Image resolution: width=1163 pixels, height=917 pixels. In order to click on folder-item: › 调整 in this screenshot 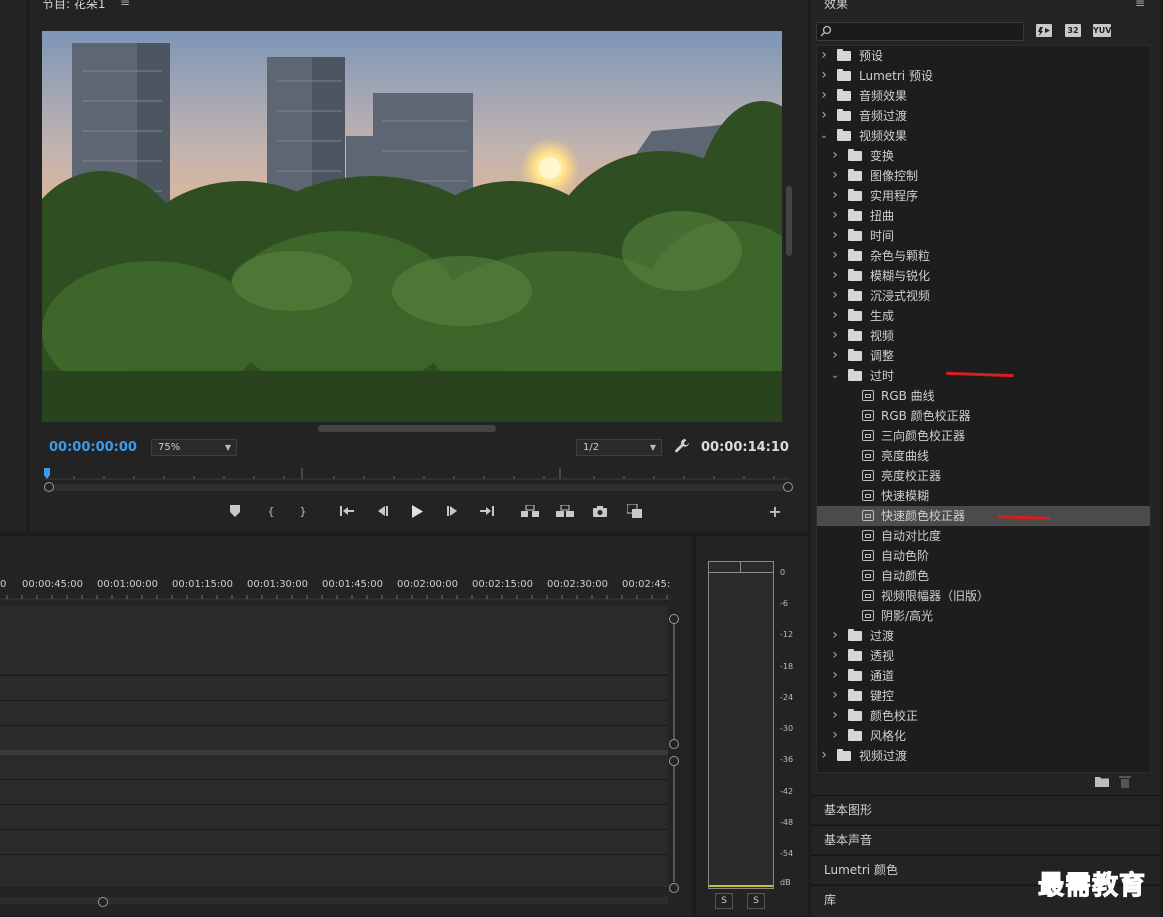, I will do `click(983, 356)`.